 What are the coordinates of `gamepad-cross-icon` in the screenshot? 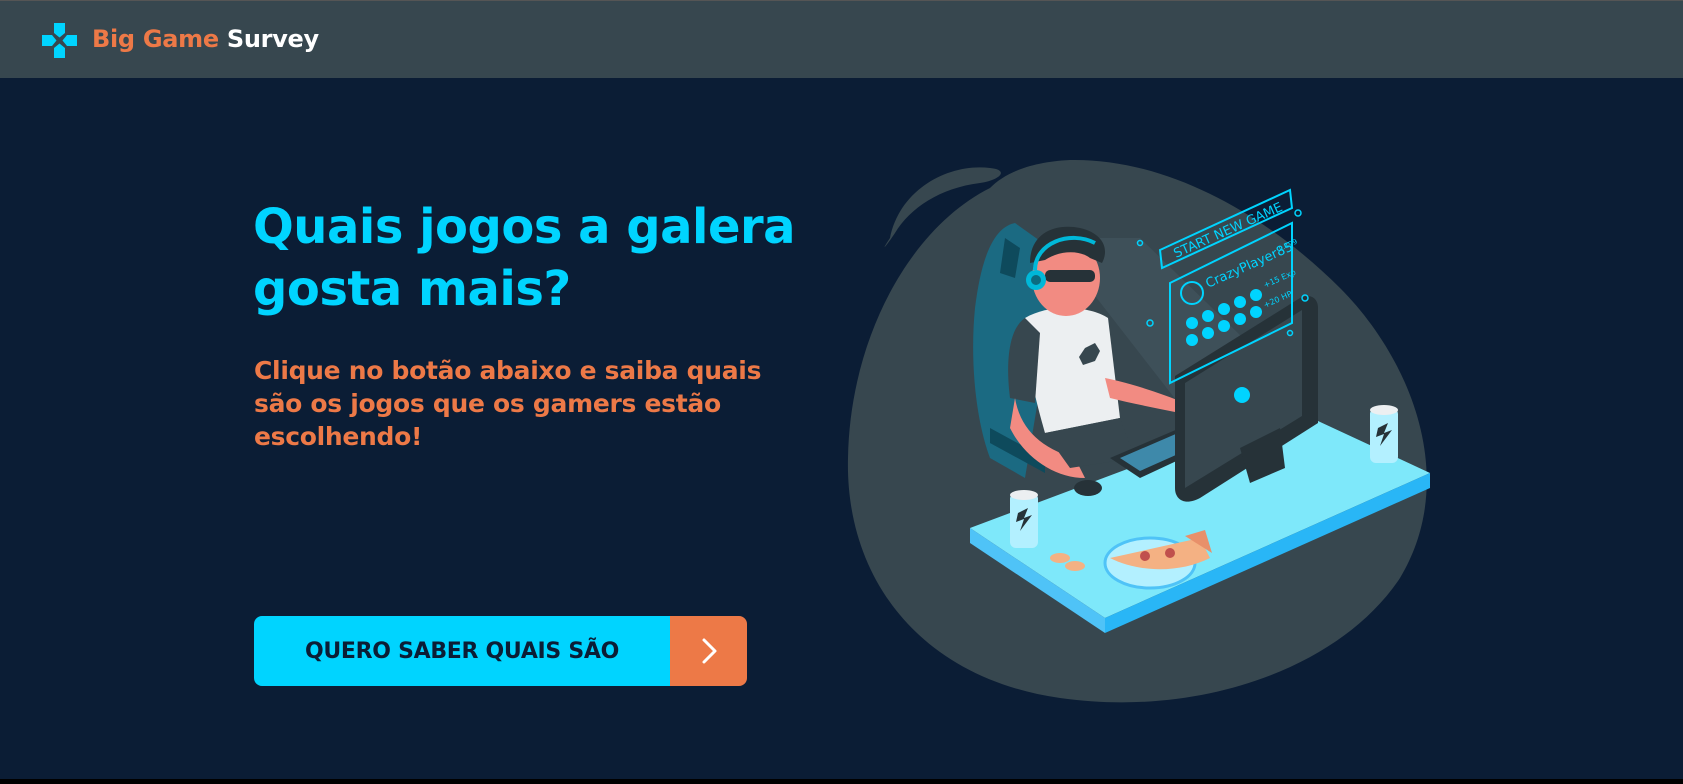 It's located at (59, 40).